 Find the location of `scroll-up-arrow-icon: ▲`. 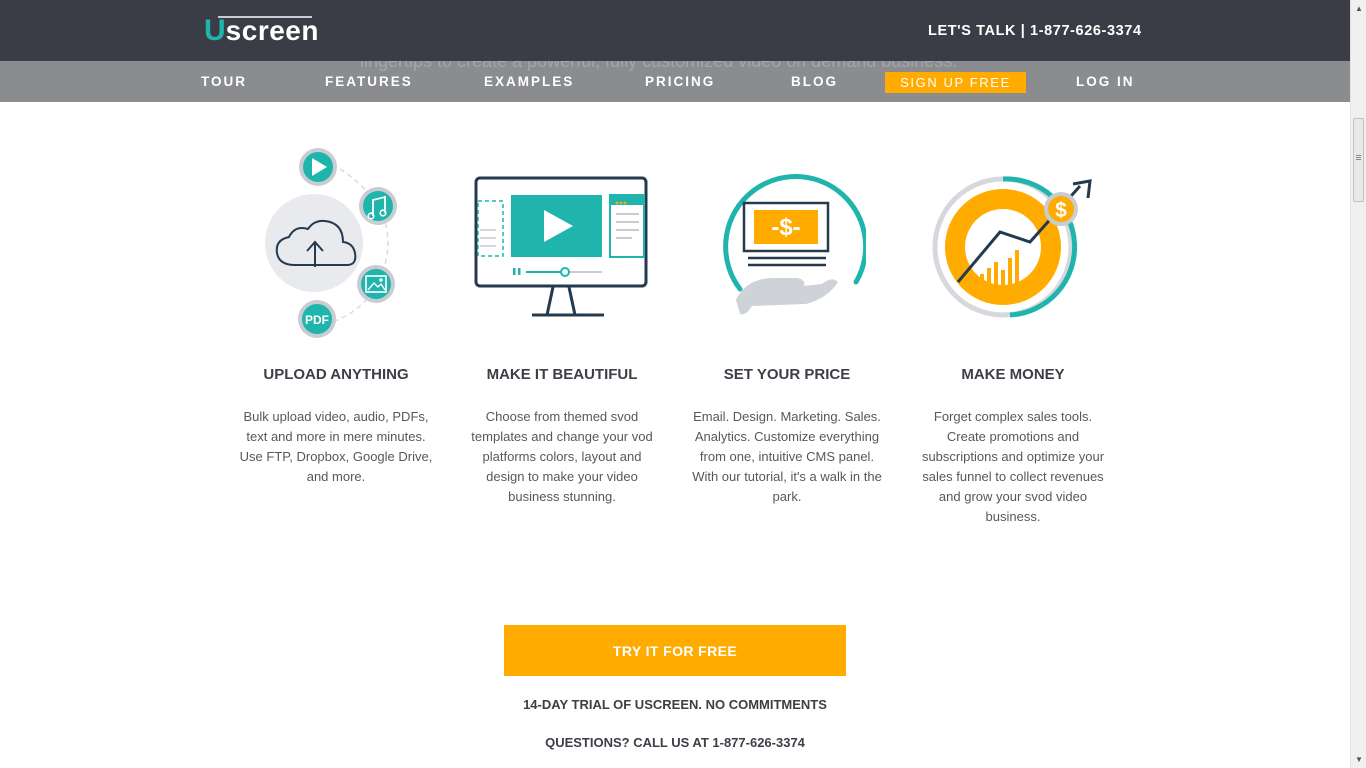

scroll-up-arrow-icon: ▲ is located at coordinates (1358, 8).